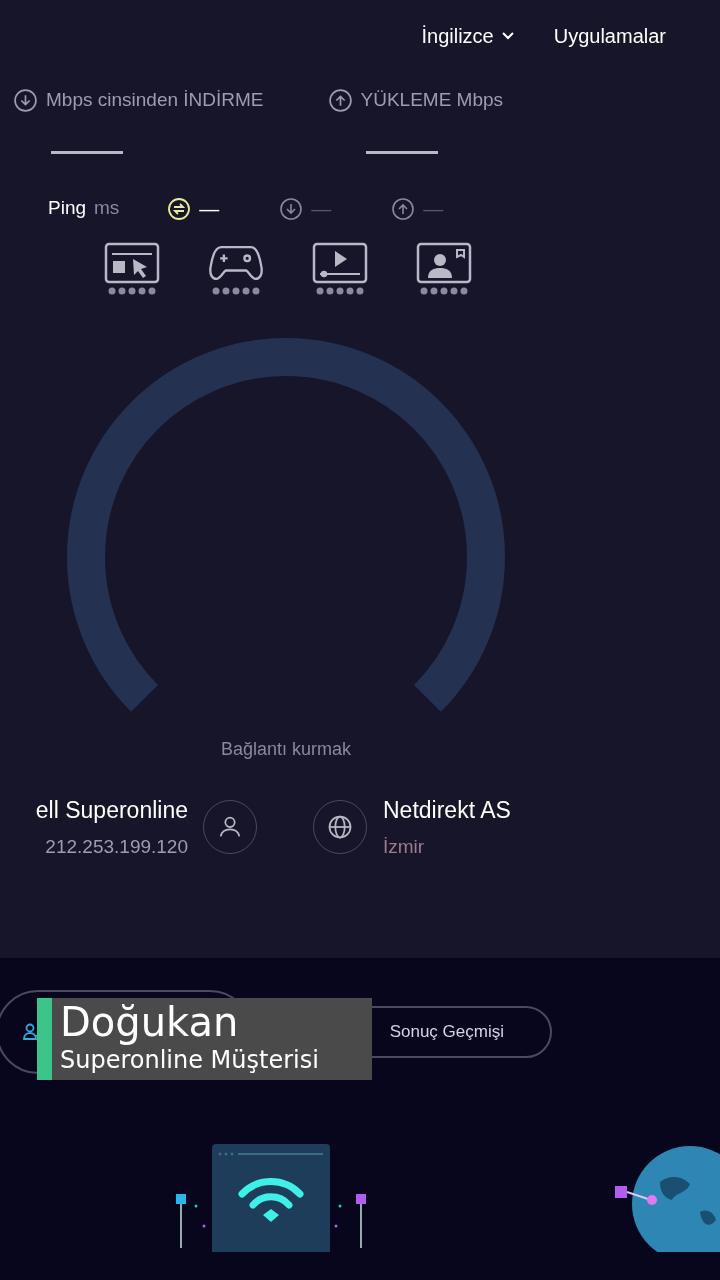  Describe the element at coordinates (609, 36) in the screenshot. I see `nav-link: Uygulamalar` at that location.